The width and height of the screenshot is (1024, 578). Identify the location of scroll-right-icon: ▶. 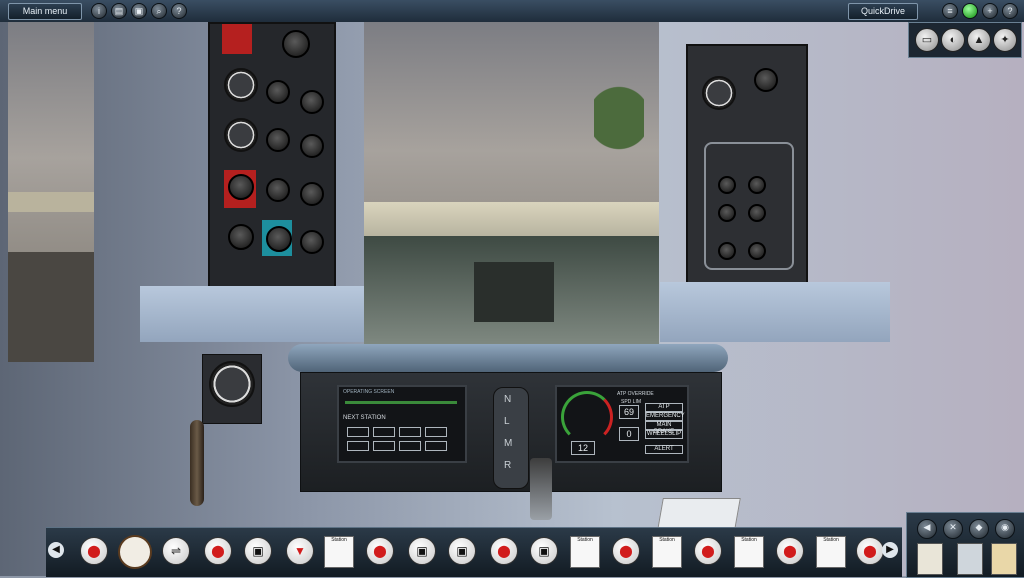
(890, 550).